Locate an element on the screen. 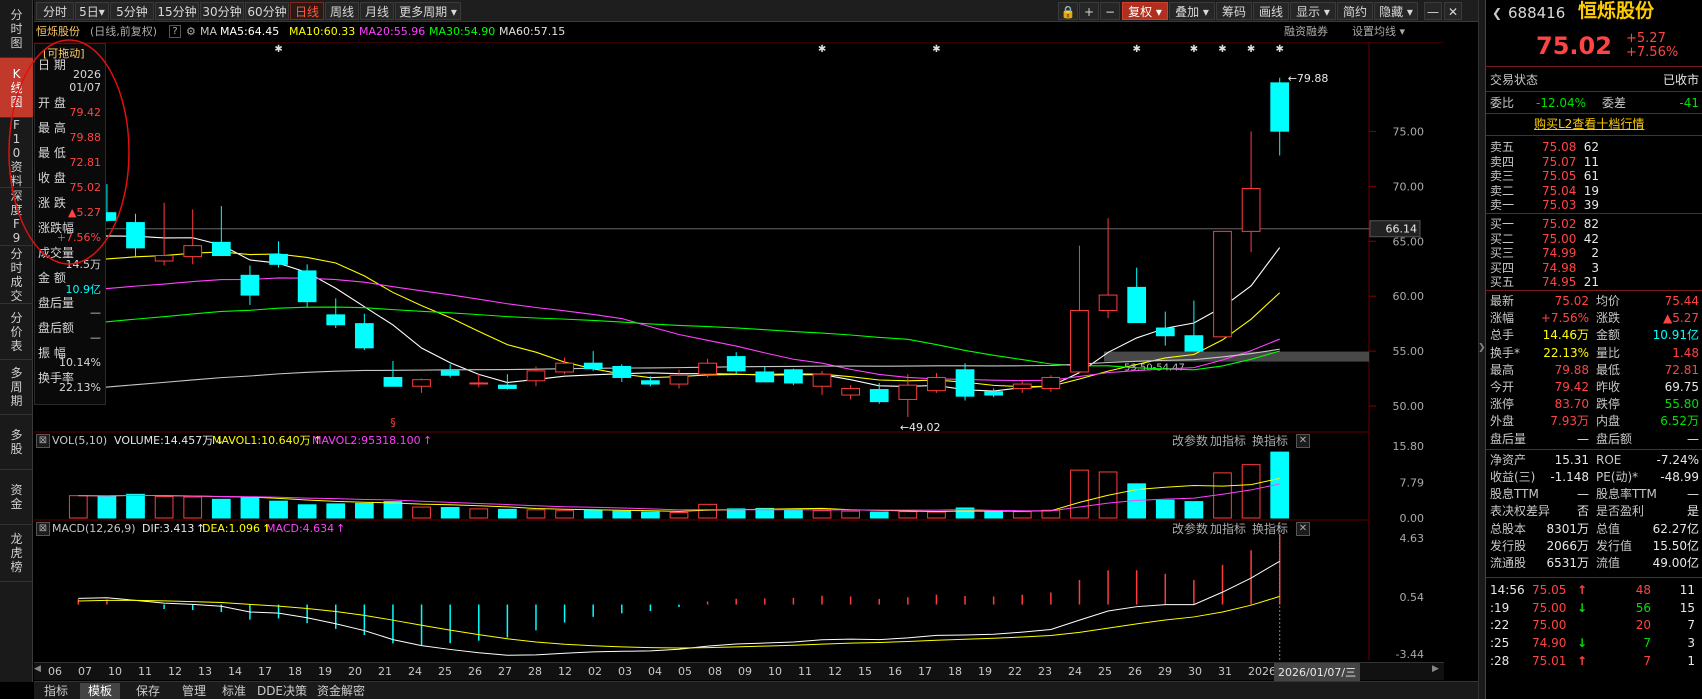 The image size is (1702, 699). toolbar-btn-2: 筹码 is located at coordinates (1234, 11).